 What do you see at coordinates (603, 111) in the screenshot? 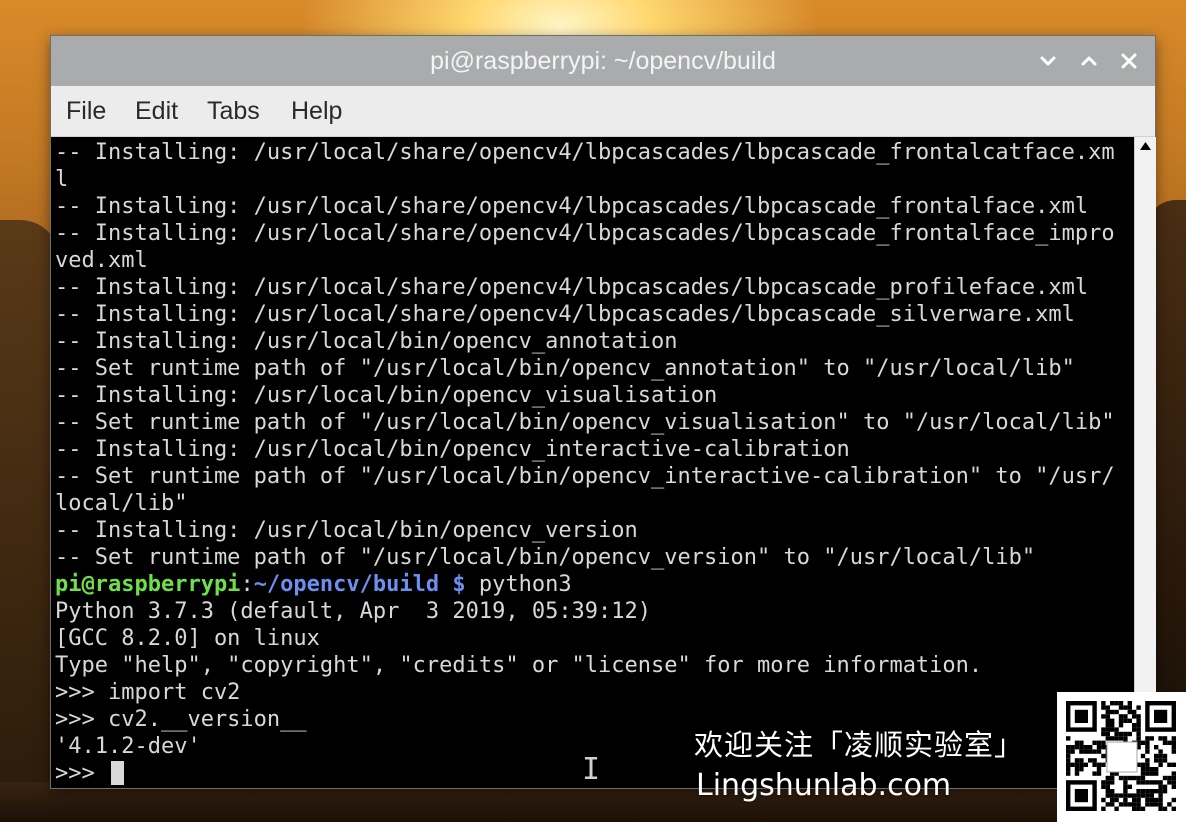
I see `menu-bar: File Edit Tabs Help` at bounding box center [603, 111].